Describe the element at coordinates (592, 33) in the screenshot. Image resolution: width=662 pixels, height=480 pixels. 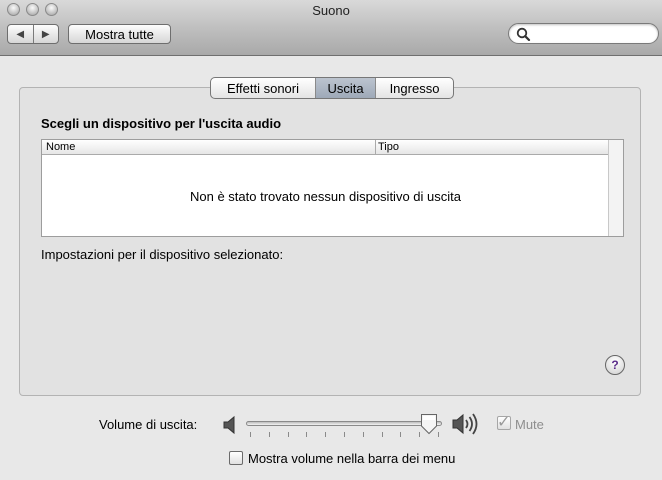
I see `search-input` at that location.